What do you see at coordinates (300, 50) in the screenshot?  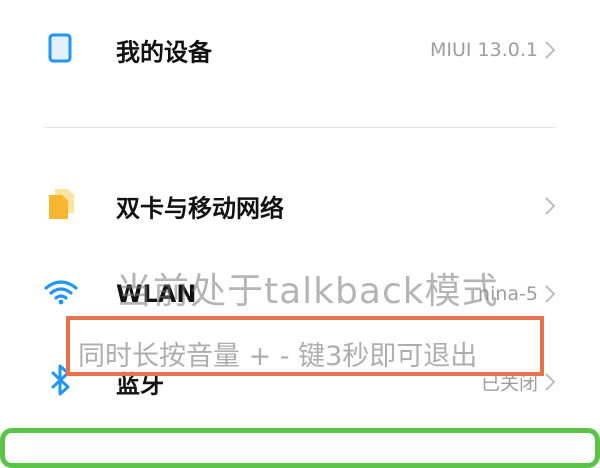 I see `settings-row-my-device: 我的设备 MIUI 13.0.1` at bounding box center [300, 50].